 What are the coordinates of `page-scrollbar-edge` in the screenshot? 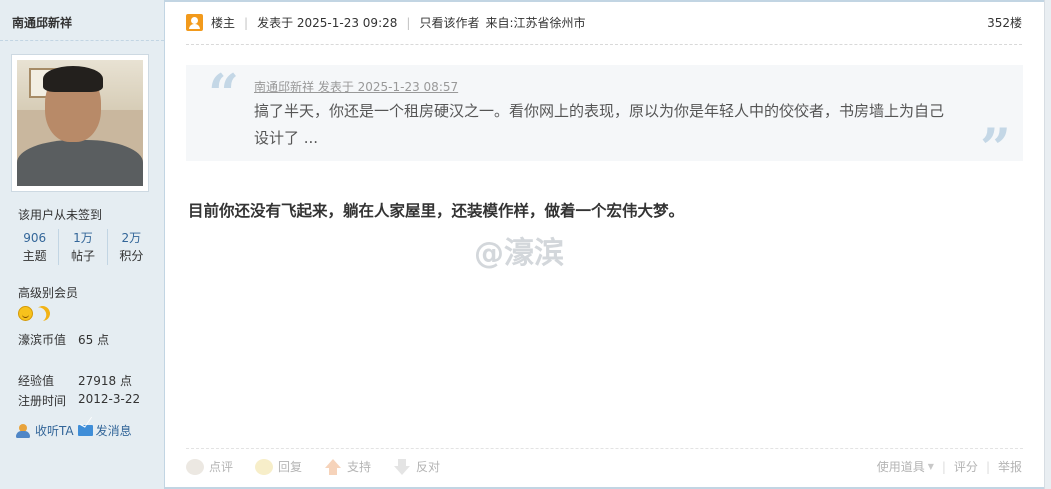 It's located at (1047, 244).